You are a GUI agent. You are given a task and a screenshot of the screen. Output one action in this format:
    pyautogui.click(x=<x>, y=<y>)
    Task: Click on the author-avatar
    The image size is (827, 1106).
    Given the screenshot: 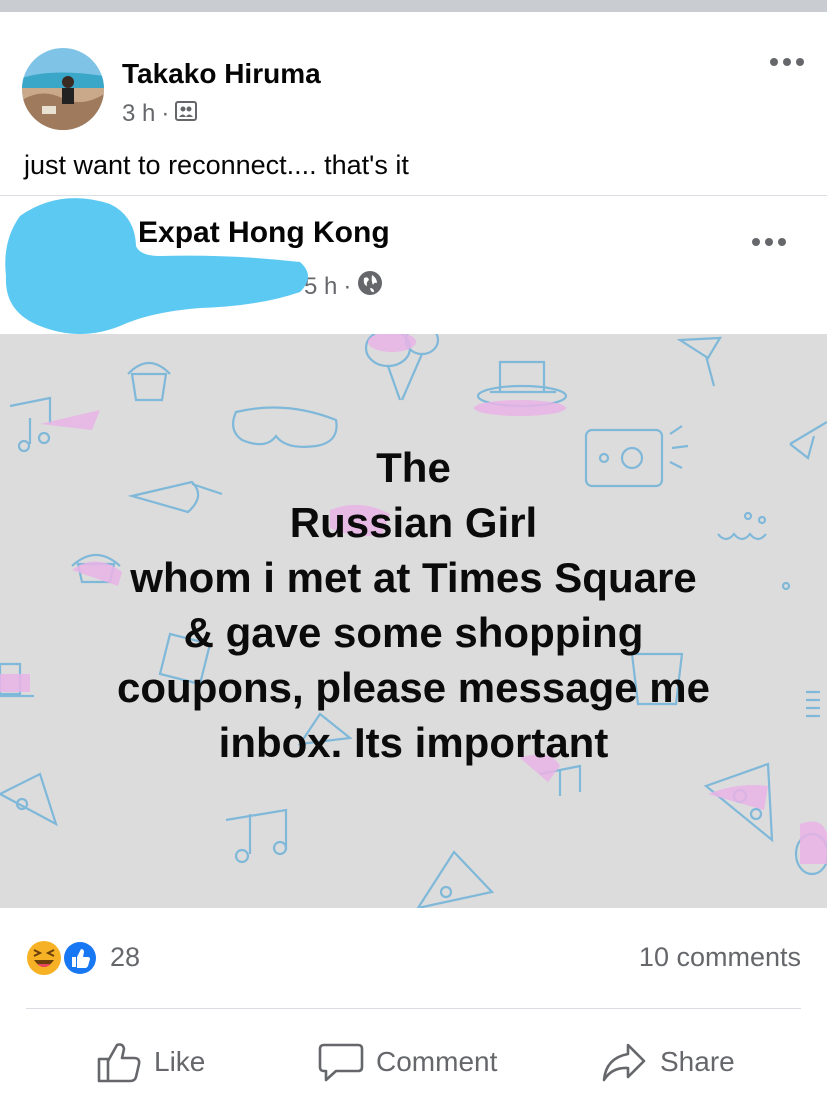 What is the action you would take?
    pyautogui.click(x=63, y=89)
    